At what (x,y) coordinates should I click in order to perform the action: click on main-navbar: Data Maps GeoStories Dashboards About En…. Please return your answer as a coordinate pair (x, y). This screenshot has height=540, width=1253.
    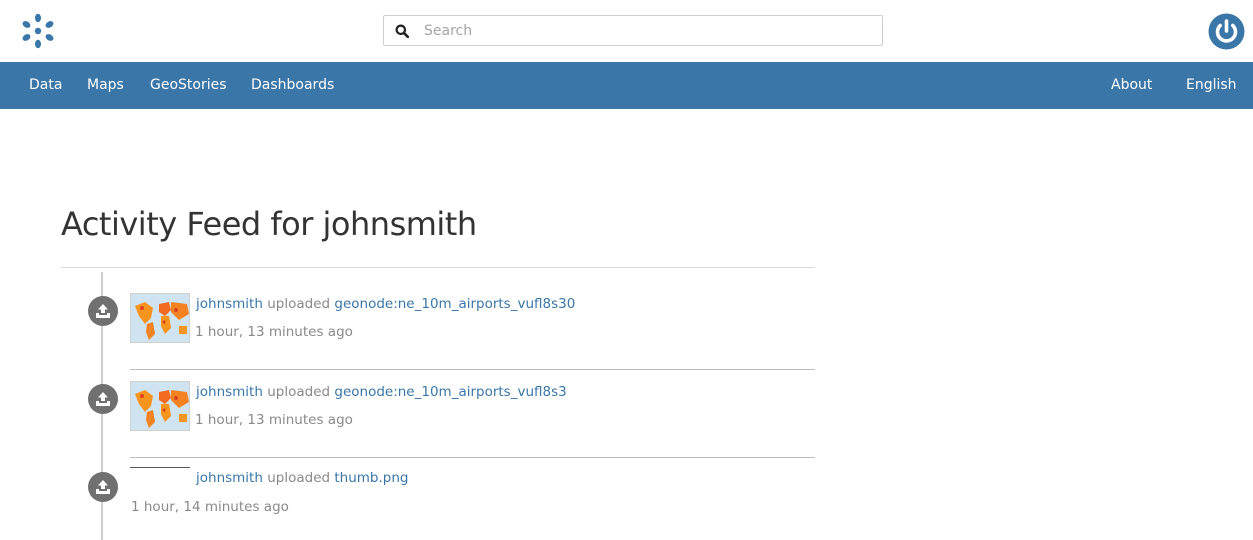
    Looking at the image, I should click on (626, 85).